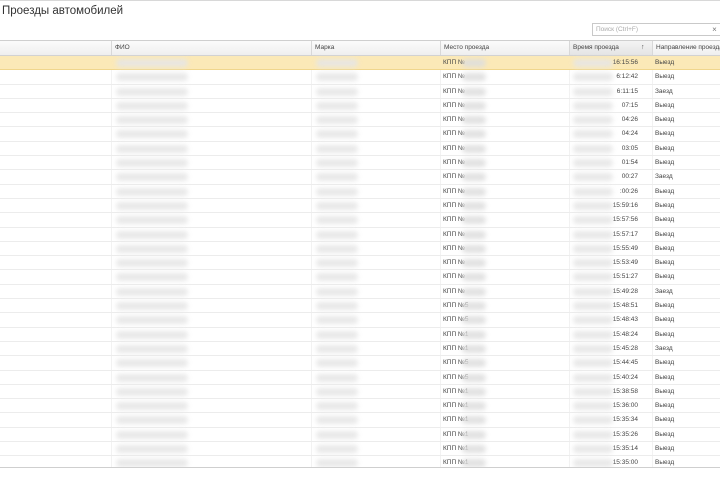 The width and height of the screenshot is (720, 480). I want to click on table-row: КПП № 15:51:27 Выезд, so click(360, 277).